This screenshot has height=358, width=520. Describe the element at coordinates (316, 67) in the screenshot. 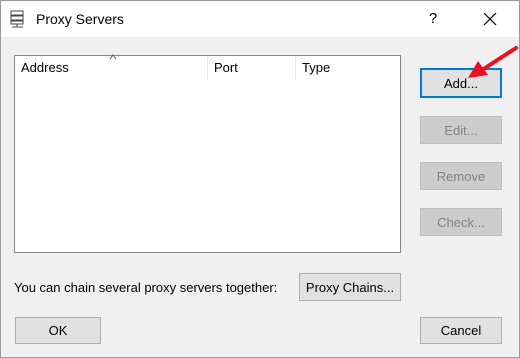

I see `column-label: Type` at that location.